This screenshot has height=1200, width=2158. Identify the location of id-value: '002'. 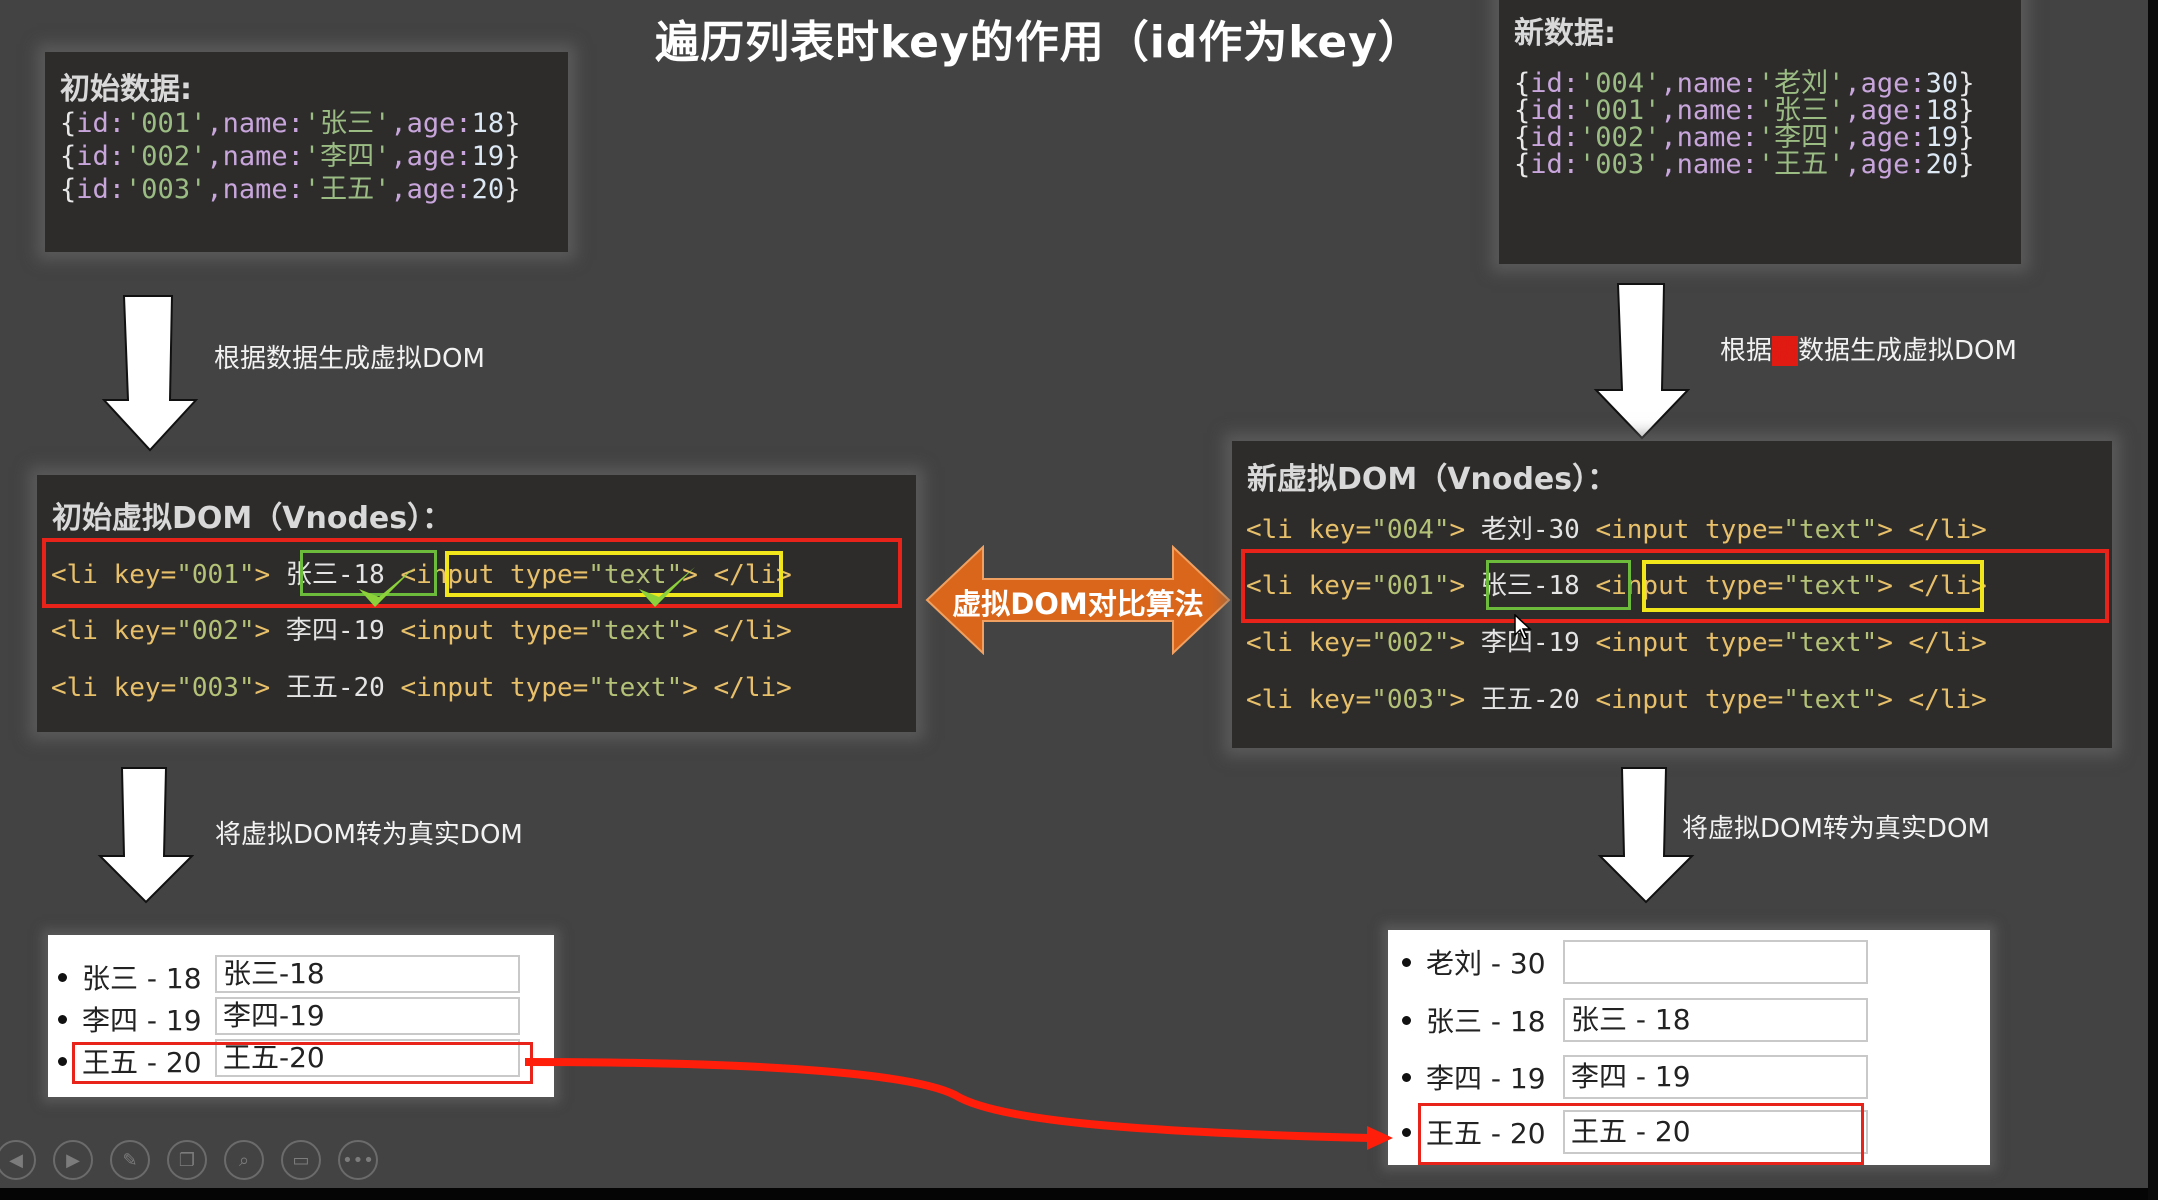
(166, 156).